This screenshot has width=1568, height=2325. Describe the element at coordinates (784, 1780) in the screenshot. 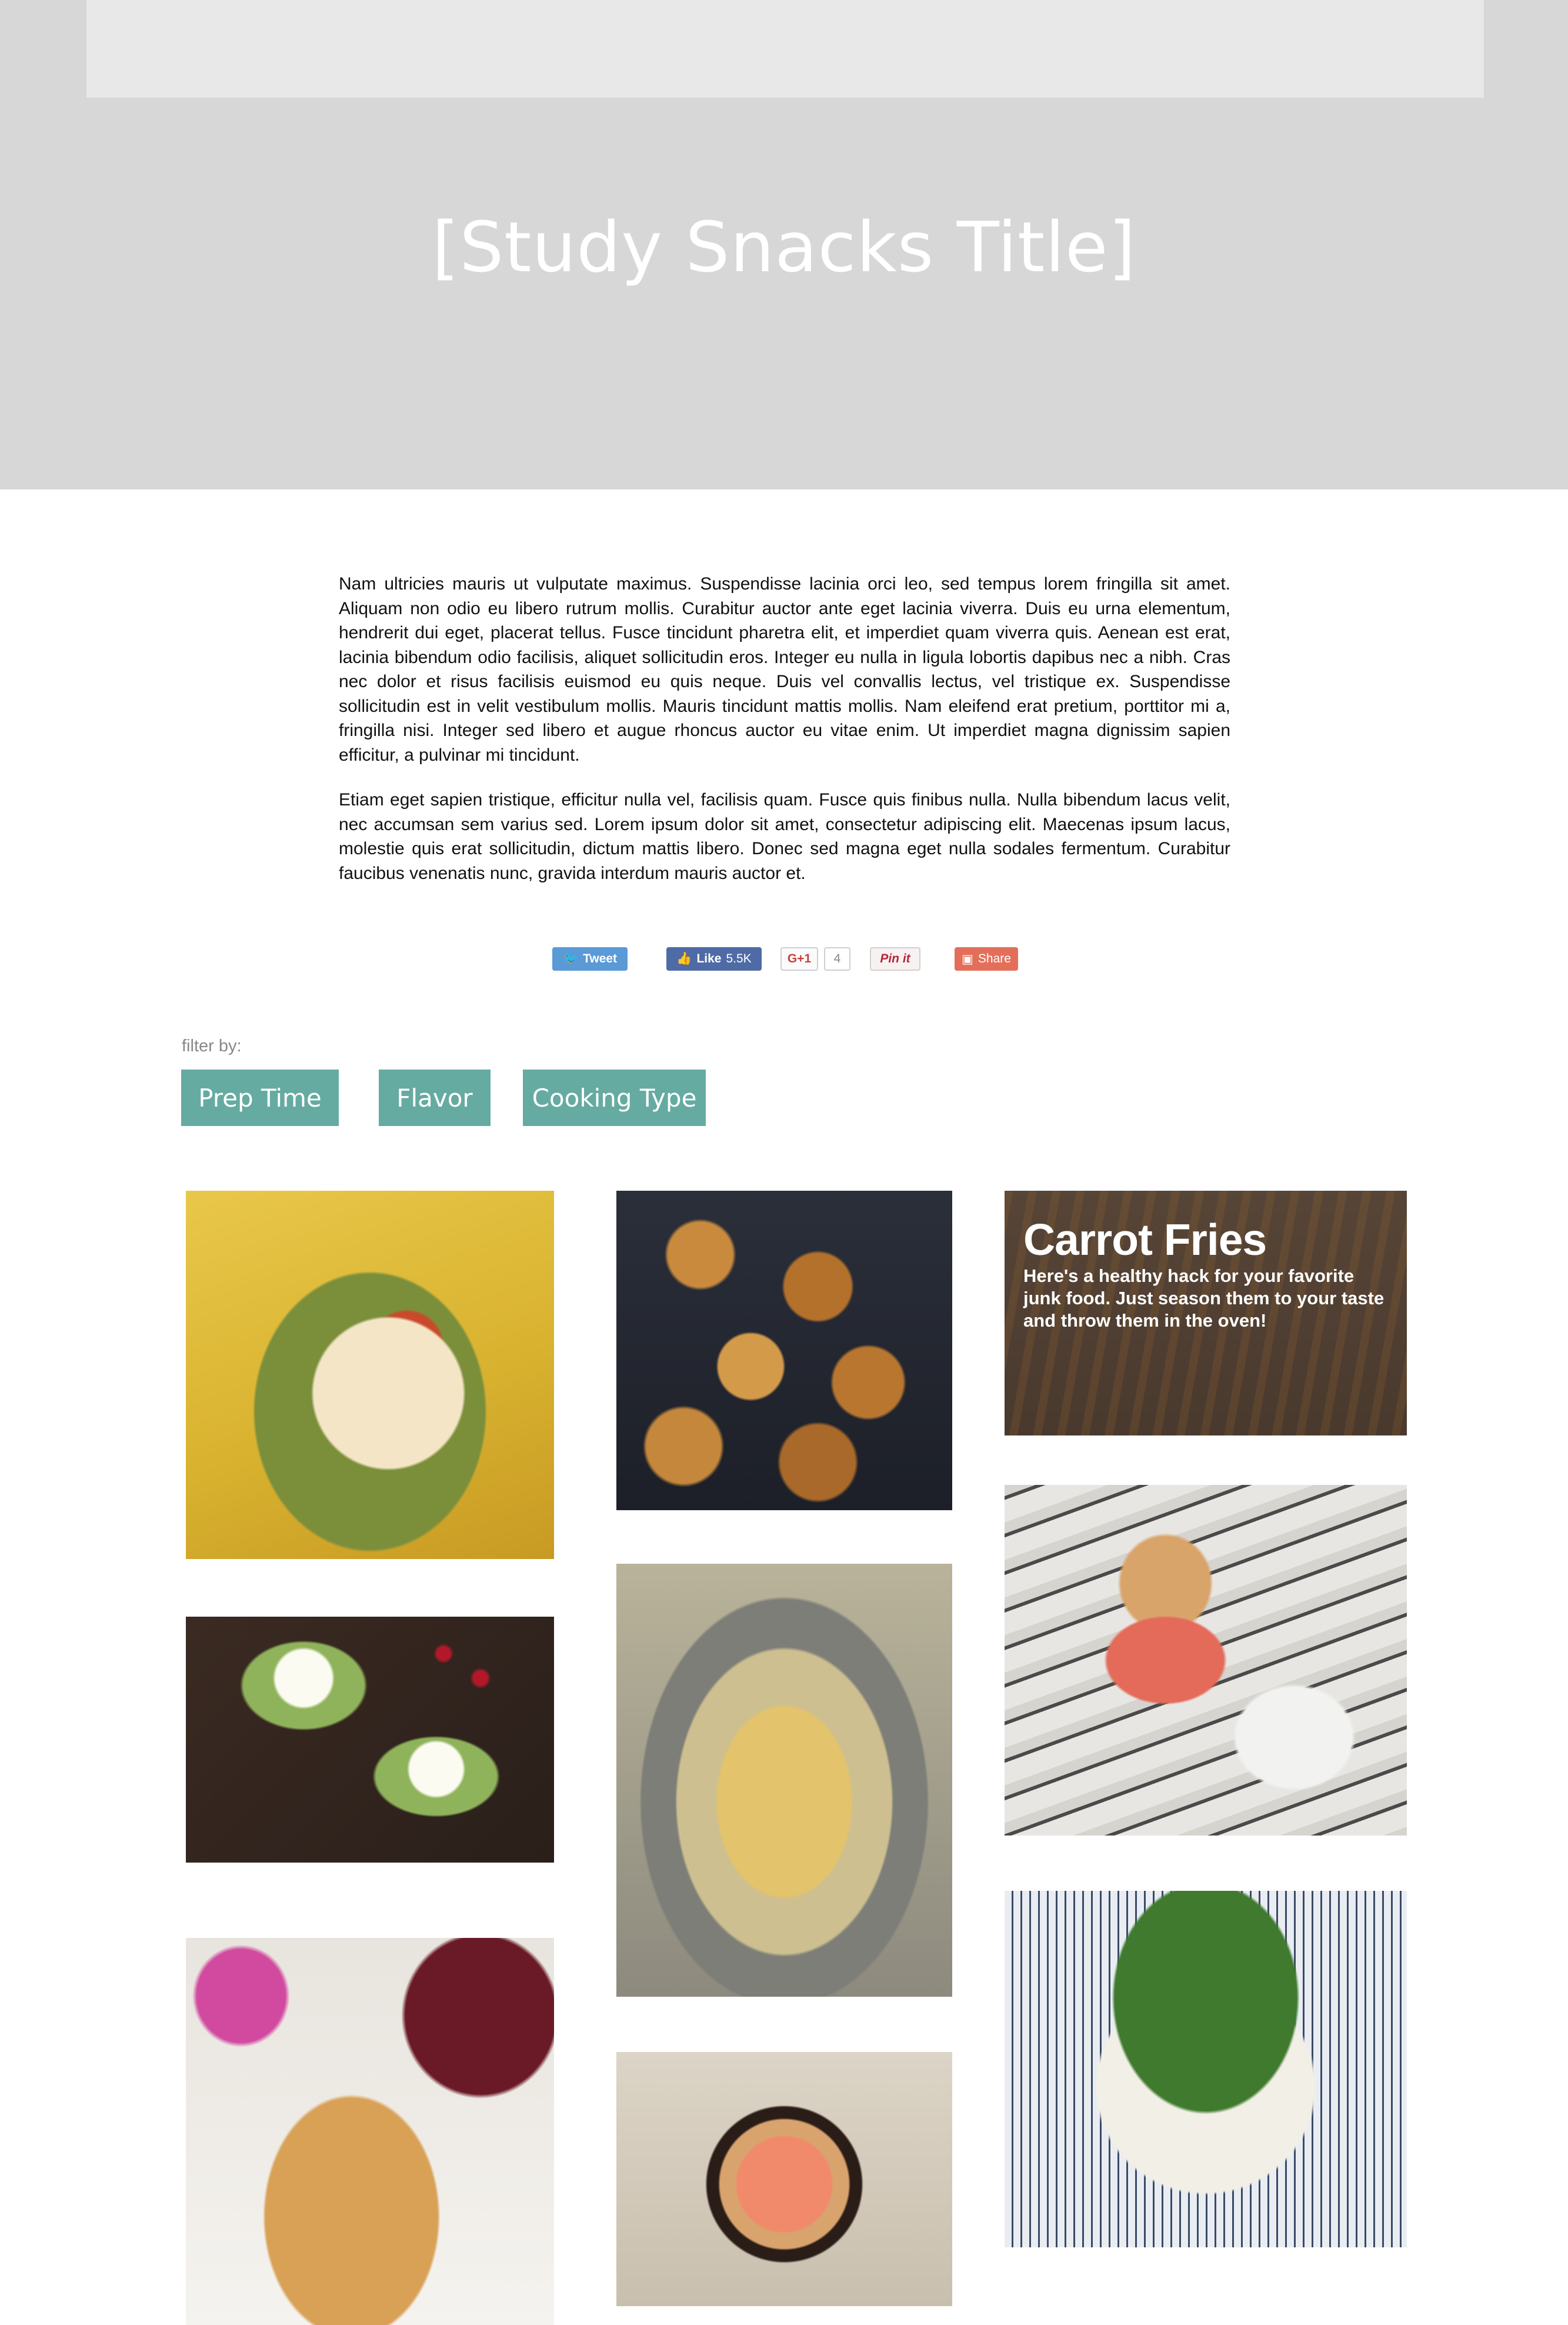

I see `snack-tile-chips-bowl-image` at that location.